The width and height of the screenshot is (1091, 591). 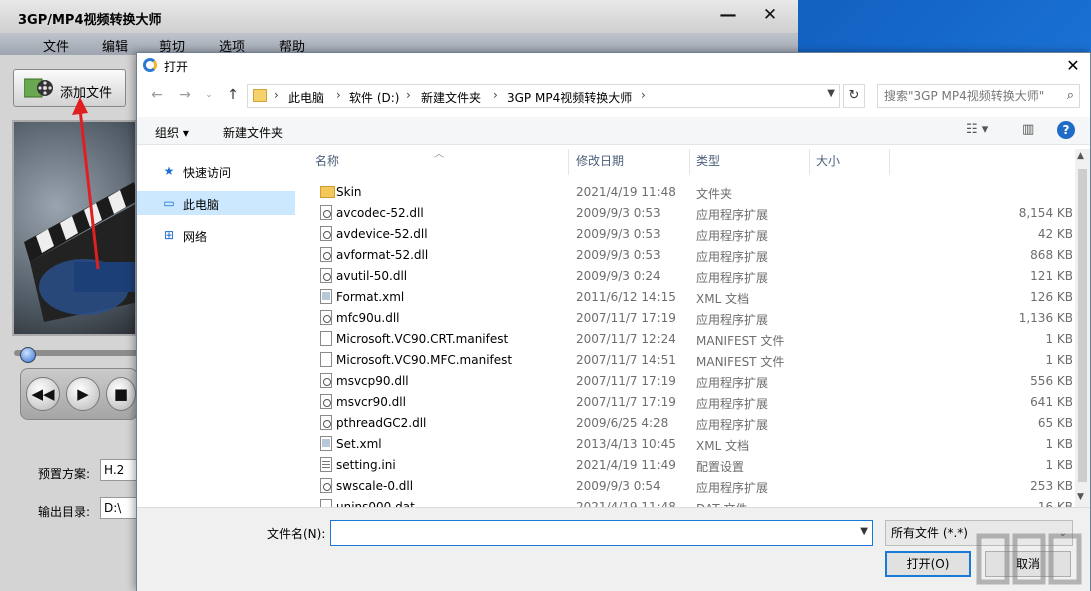 I want to click on recent-dropdown-icon: ⌄, so click(x=209, y=99).